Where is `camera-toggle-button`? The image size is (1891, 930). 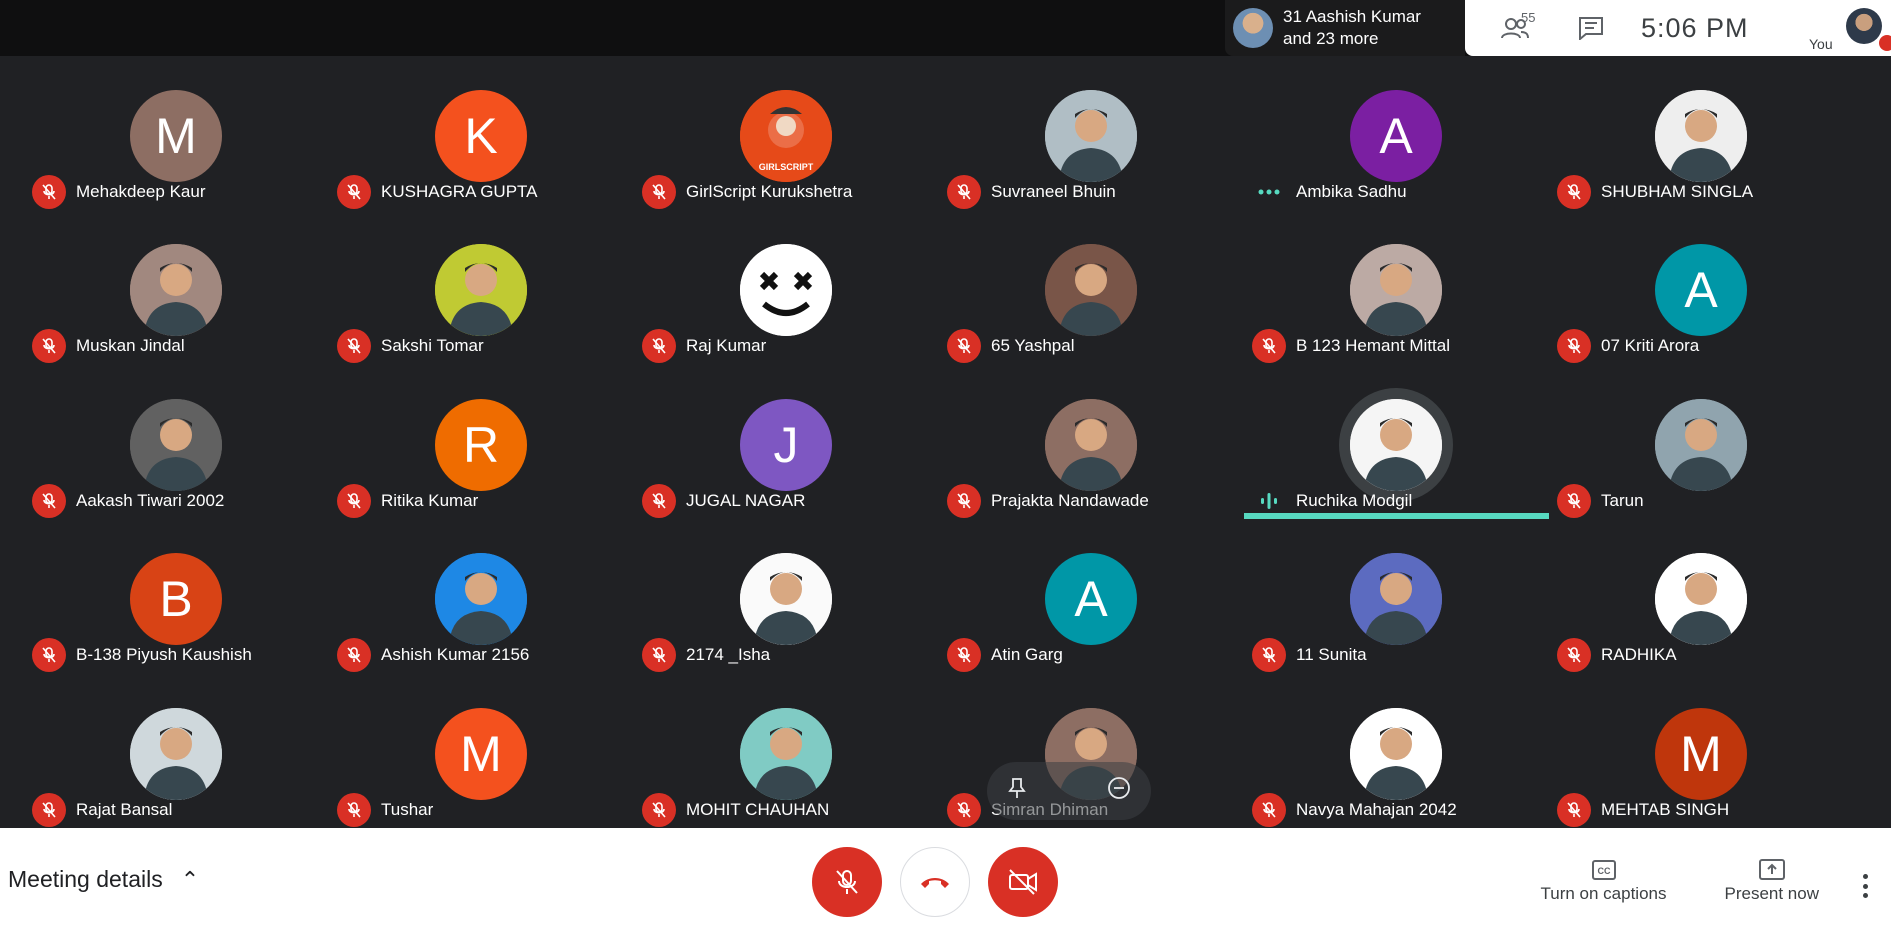 camera-toggle-button is located at coordinates (1023, 882).